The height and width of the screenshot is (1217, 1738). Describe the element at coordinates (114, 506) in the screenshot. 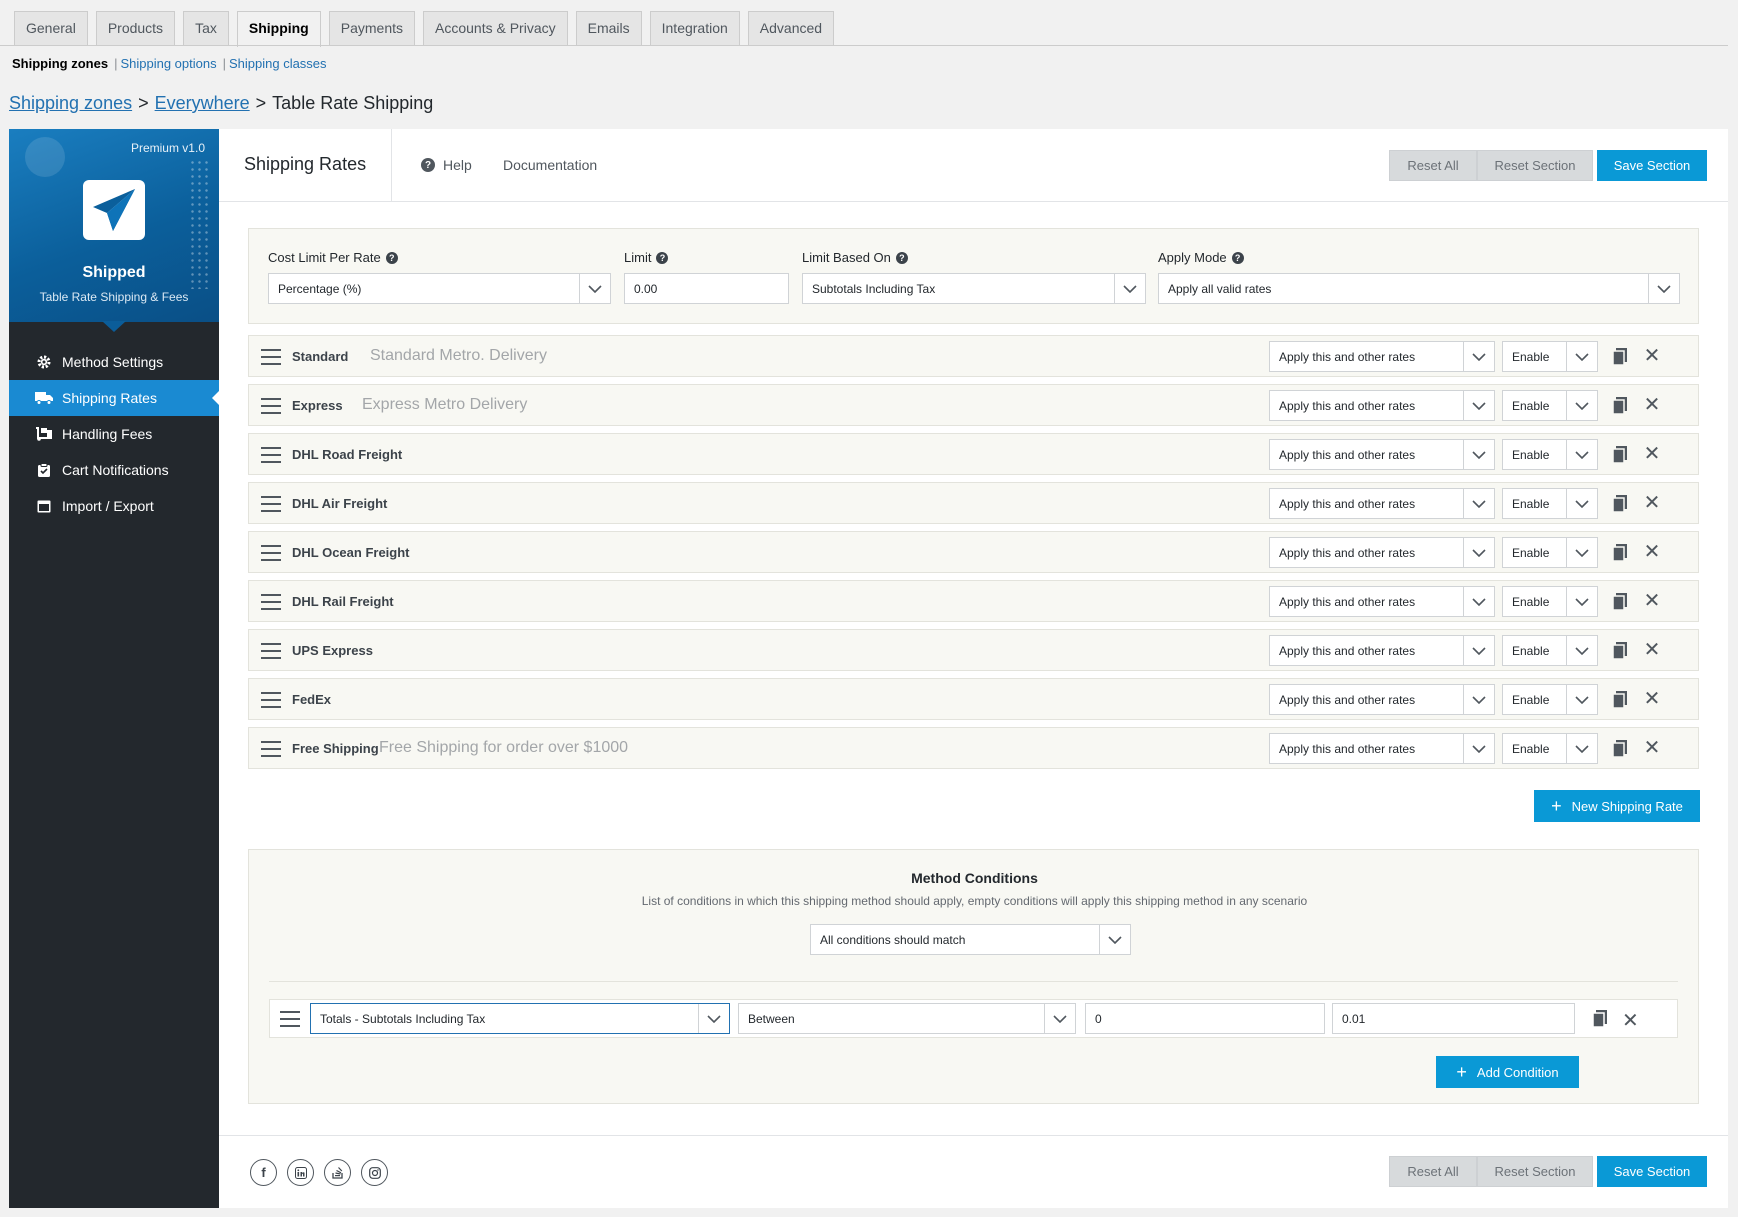

I see `sidebar-item-import-export: Import / Export` at that location.